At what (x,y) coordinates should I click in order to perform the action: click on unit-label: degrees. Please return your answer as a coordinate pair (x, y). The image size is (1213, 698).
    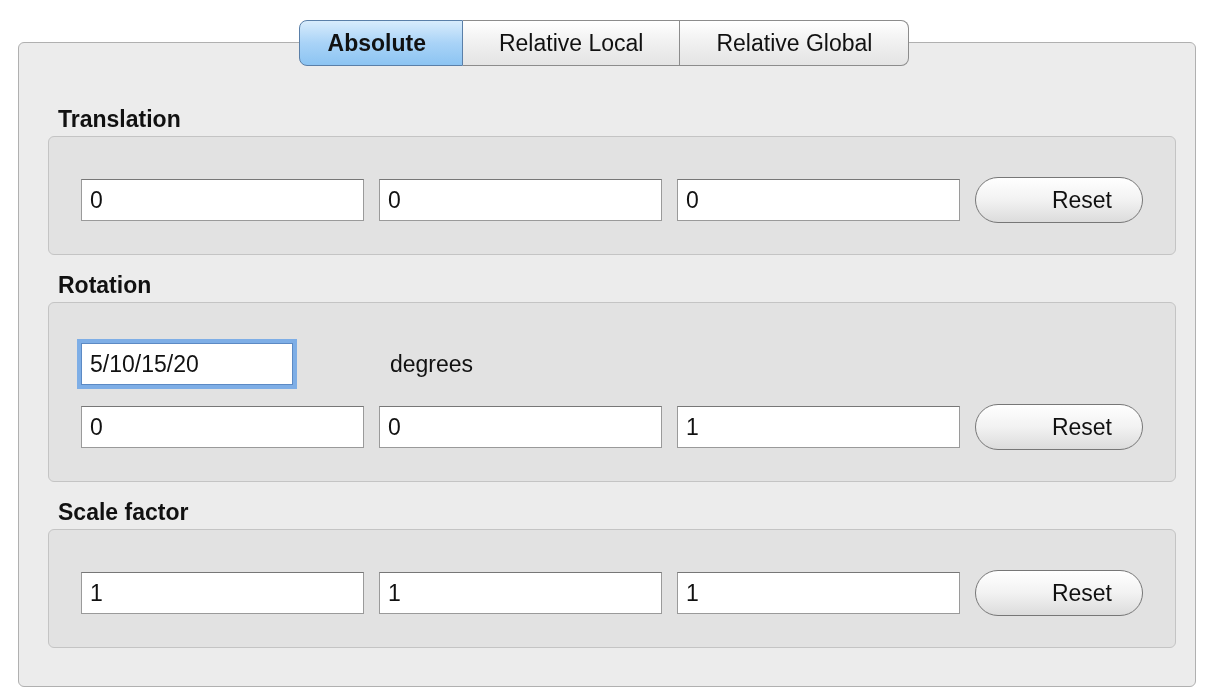
    Looking at the image, I should click on (432, 364).